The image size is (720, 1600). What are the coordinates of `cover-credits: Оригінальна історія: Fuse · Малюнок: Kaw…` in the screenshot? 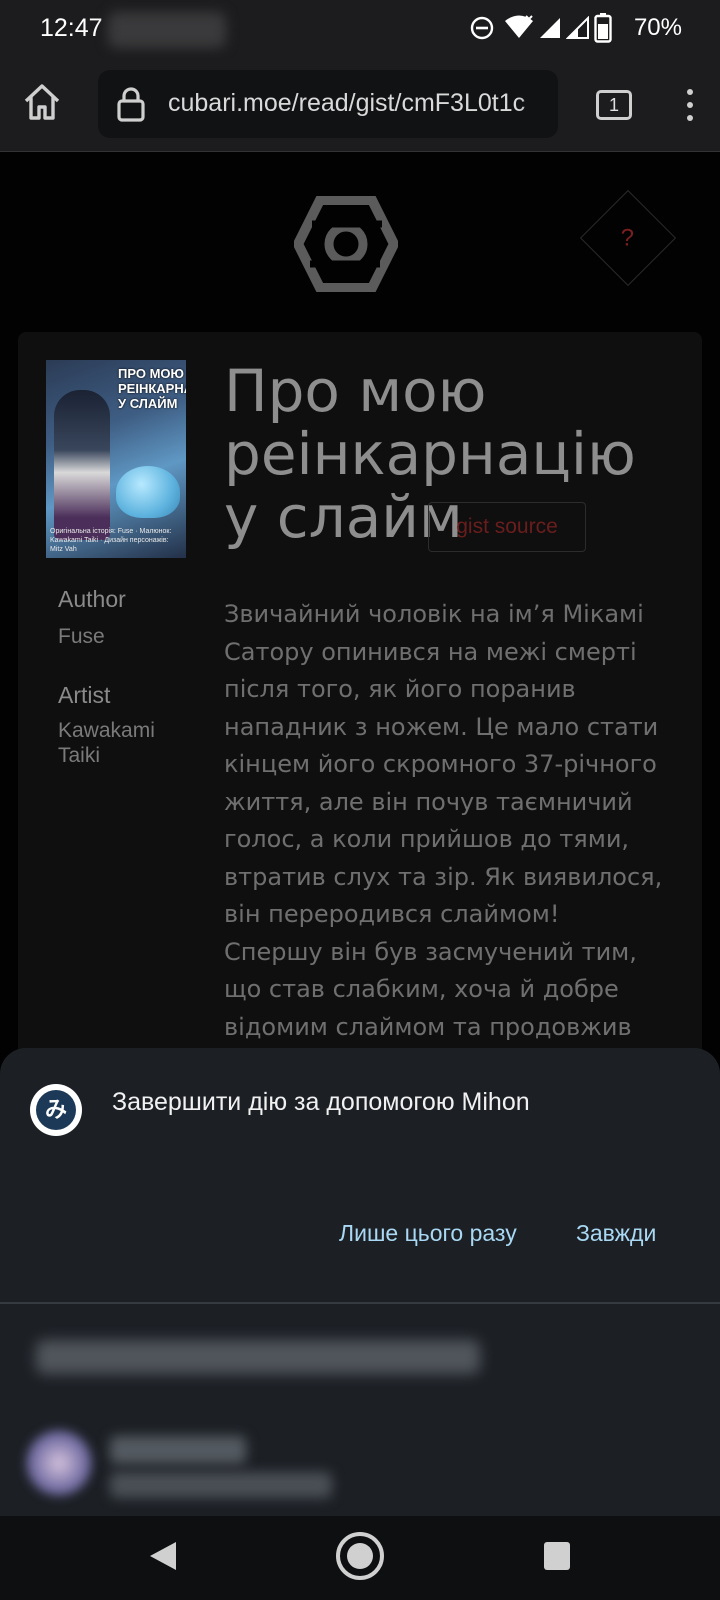 It's located at (111, 540).